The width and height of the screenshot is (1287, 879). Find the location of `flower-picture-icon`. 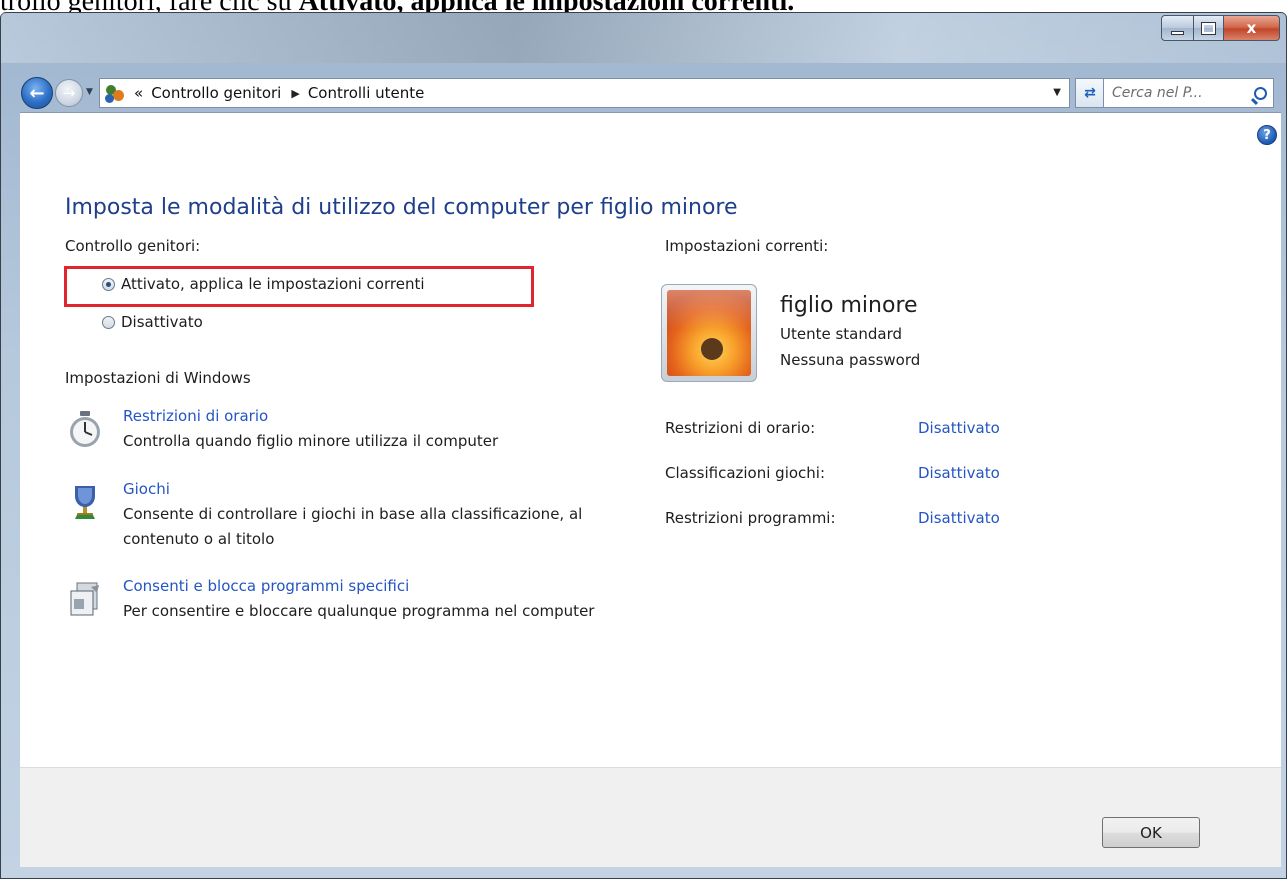

flower-picture-icon is located at coordinates (709, 333).